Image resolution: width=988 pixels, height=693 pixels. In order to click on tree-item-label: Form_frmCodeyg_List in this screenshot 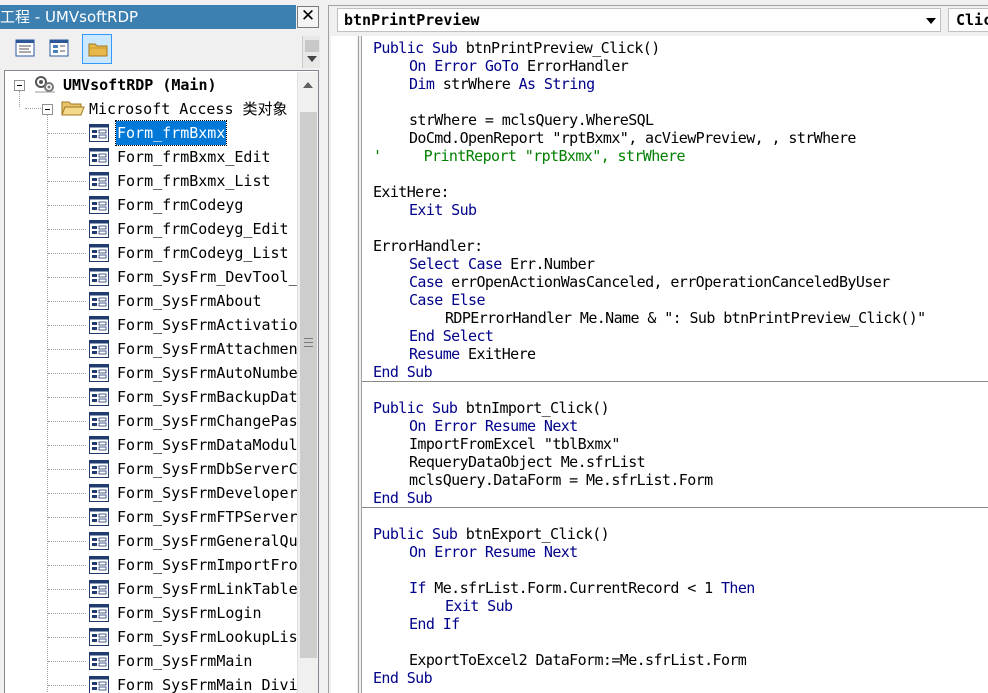, I will do `click(203, 253)`.